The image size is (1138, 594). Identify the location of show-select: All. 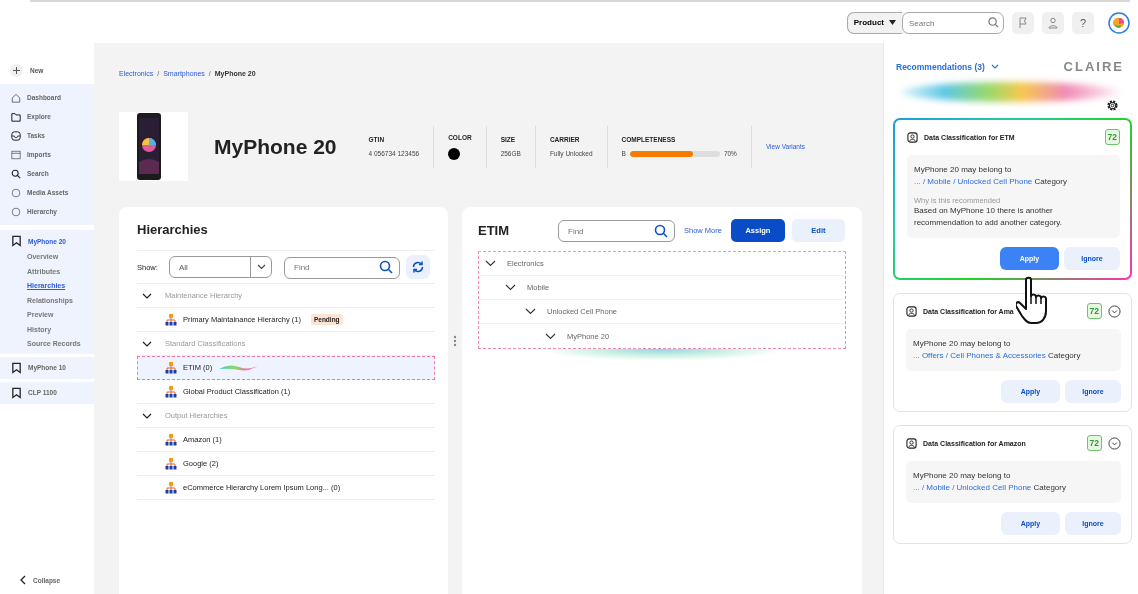
(220, 267).